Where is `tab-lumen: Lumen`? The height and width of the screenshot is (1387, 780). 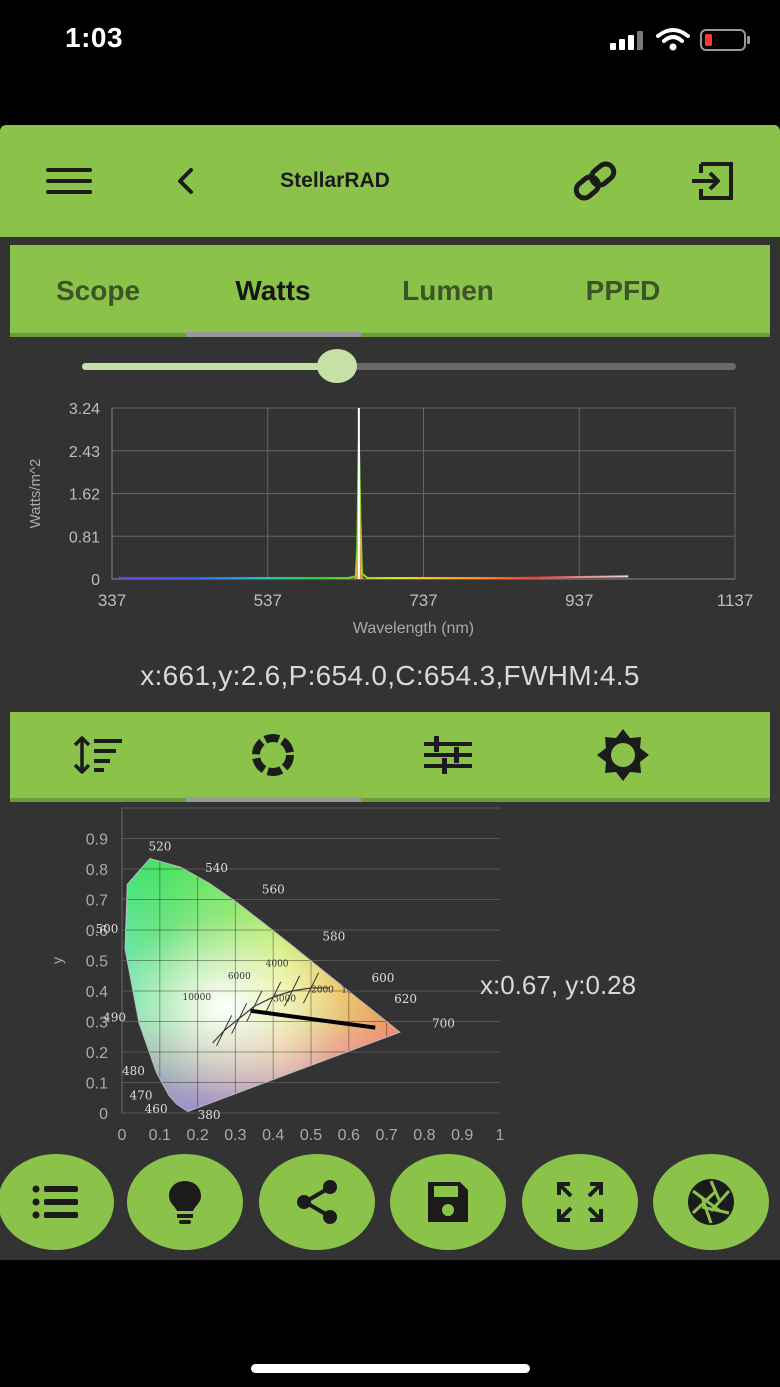 tab-lumen: Lumen is located at coordinates (448, 289).